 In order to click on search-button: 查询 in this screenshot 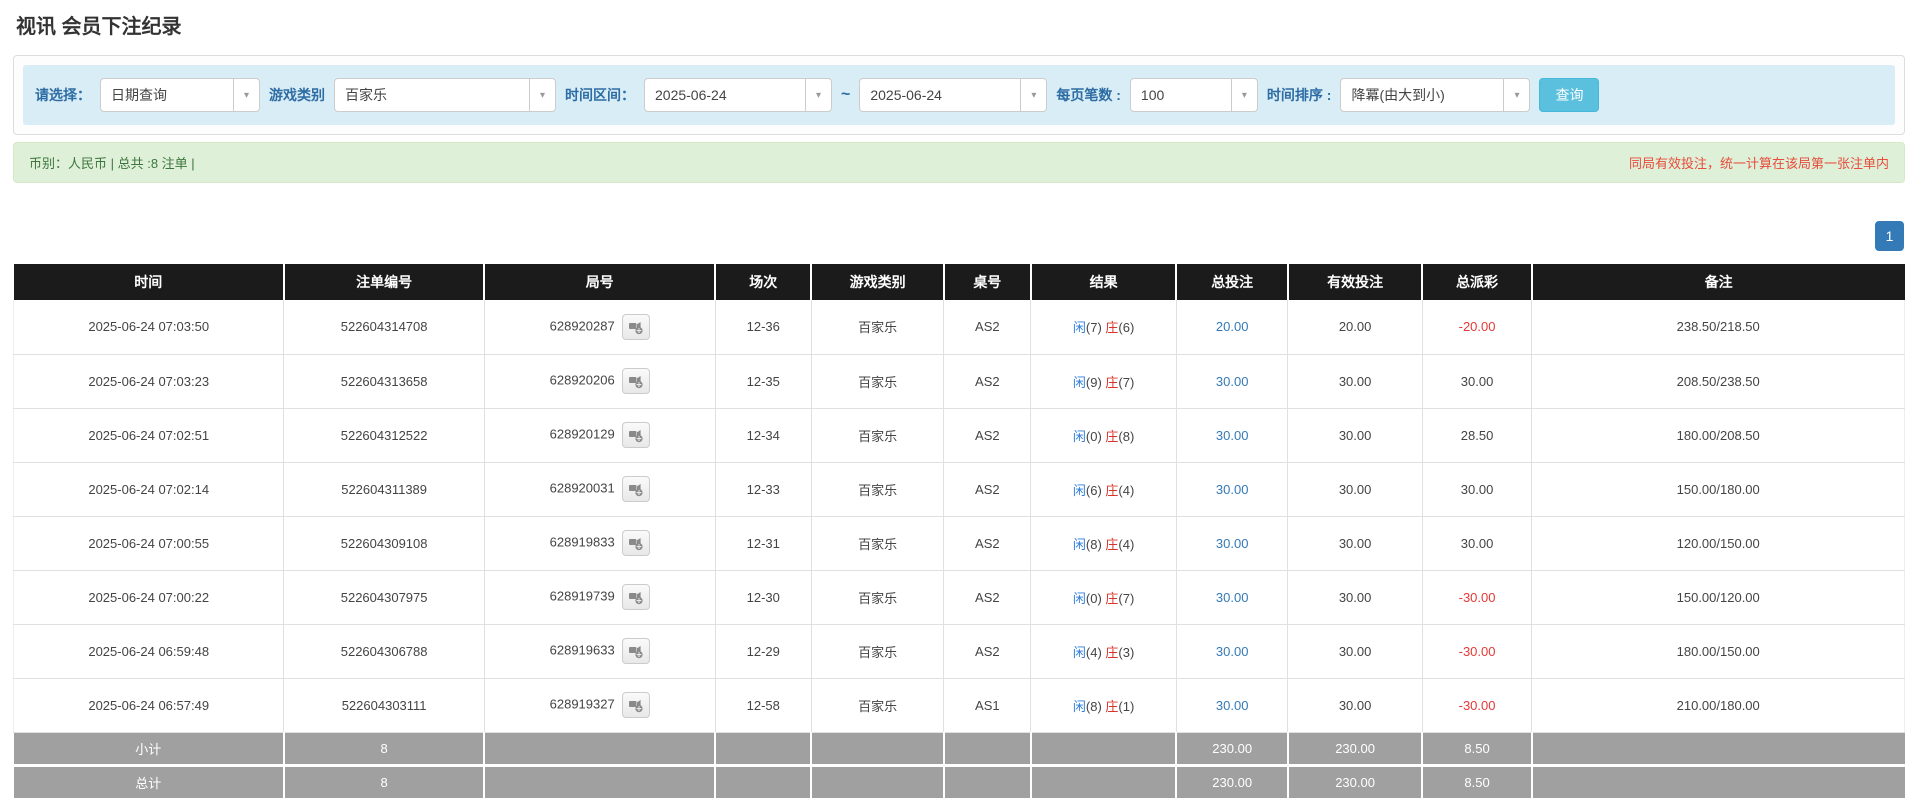, I will do `click(1569, 95)`.